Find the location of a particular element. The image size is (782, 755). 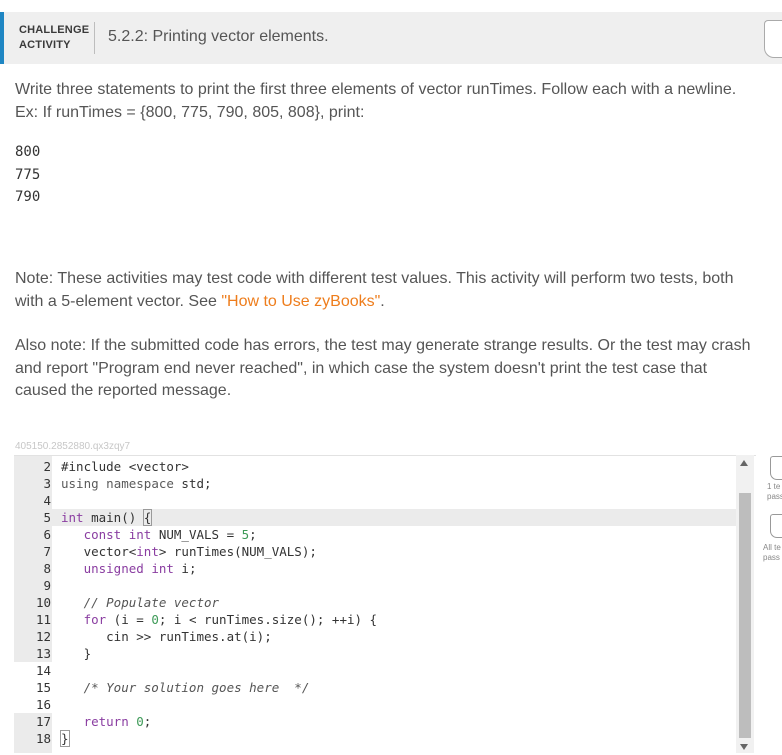

example-output: 800 775 790 is located at coordinates (27, 175).